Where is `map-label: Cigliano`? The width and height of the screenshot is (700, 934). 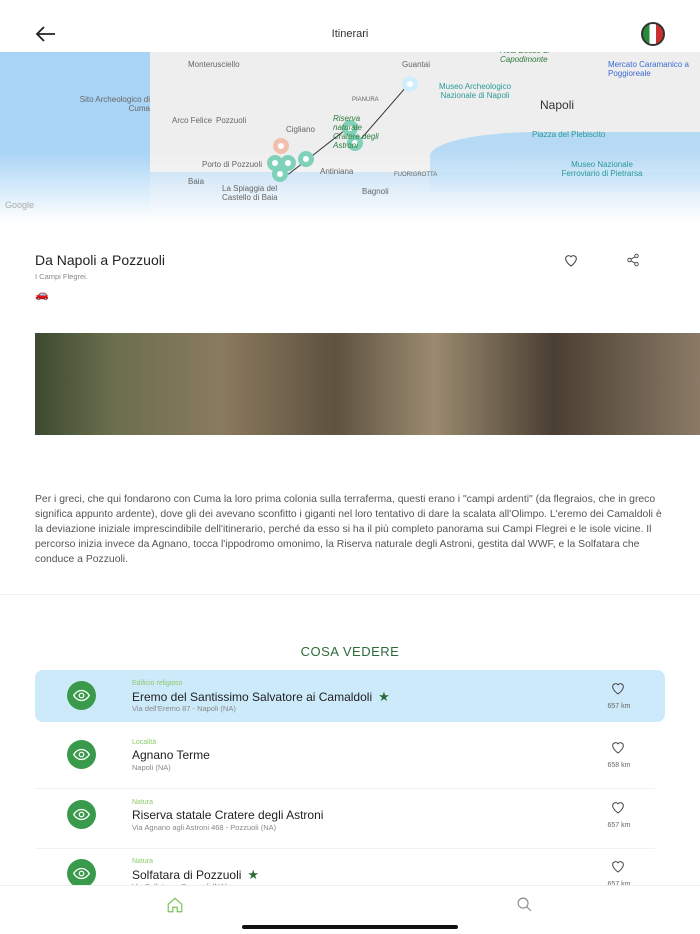 map-label: Cigliano is located at coordinates (300, 129).